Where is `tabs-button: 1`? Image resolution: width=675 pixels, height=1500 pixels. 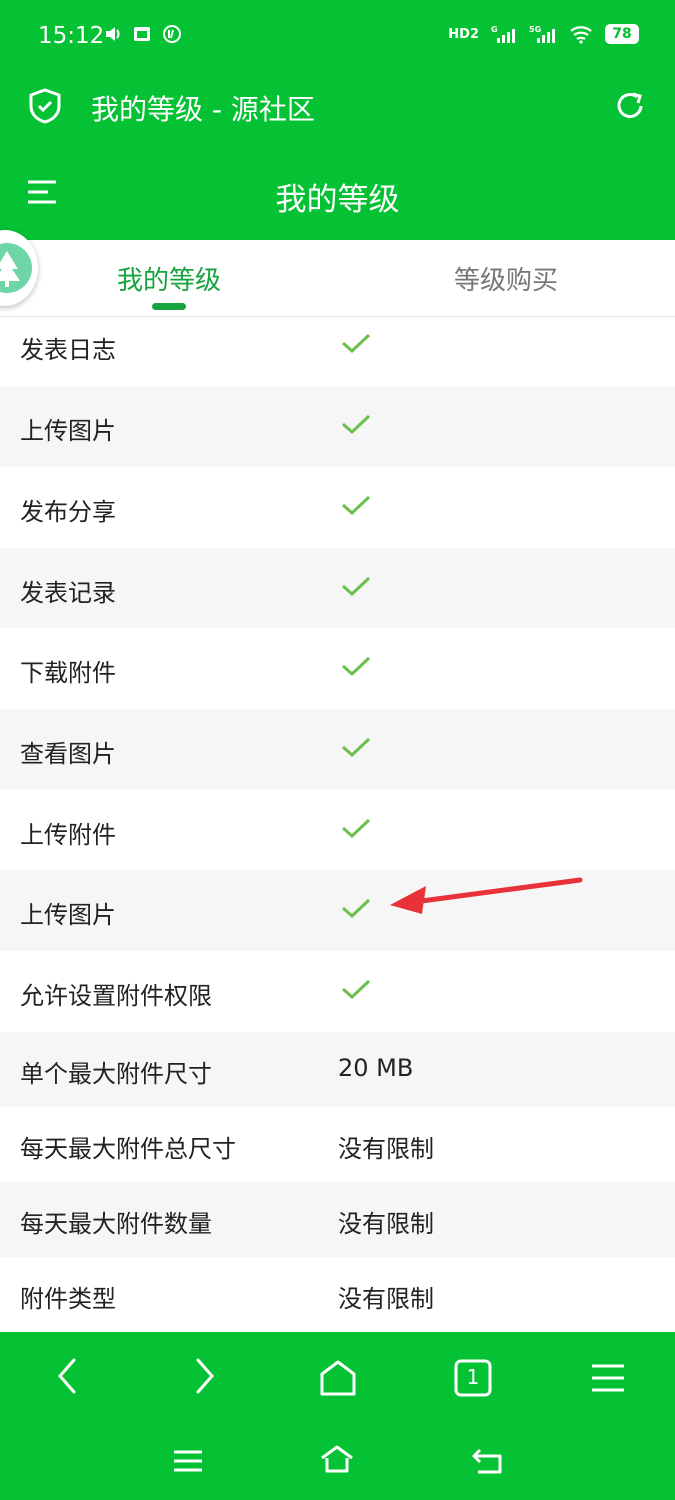 tabs-button: 1 is located at coordinates (473, 1378).